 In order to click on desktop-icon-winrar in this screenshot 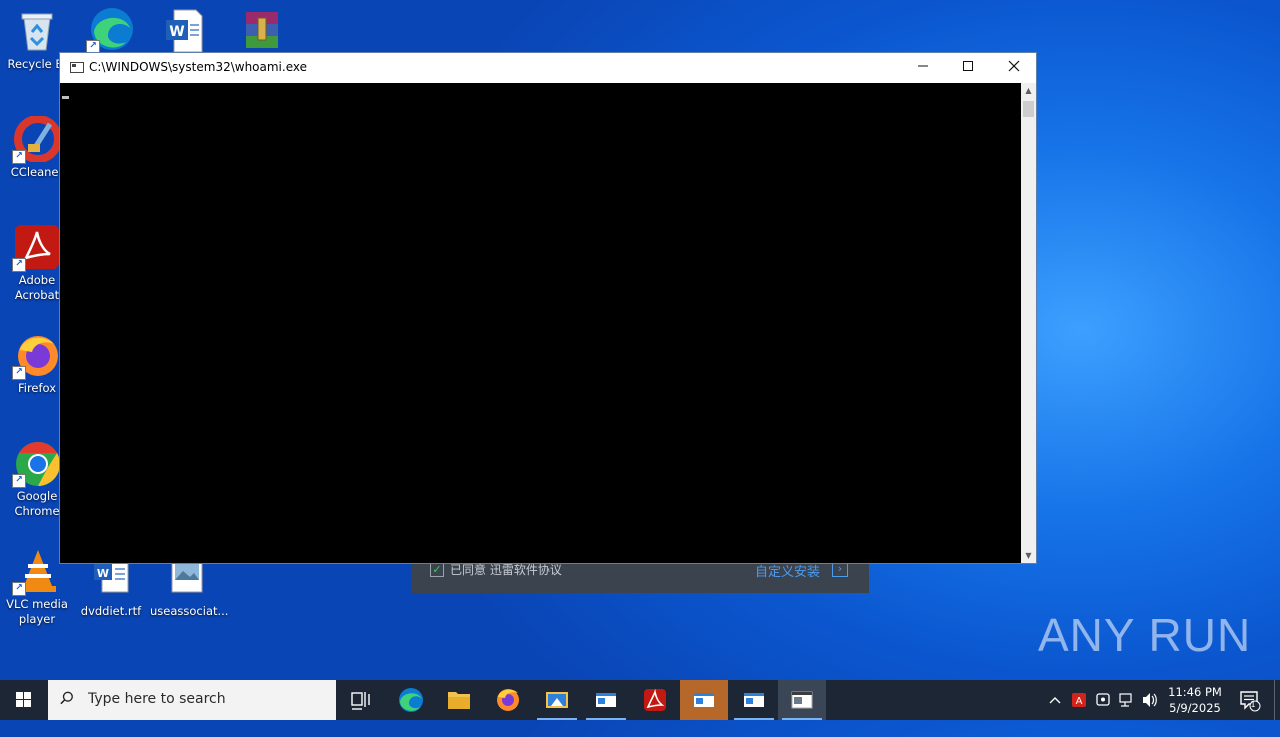, I will do `click(261, 31)`.